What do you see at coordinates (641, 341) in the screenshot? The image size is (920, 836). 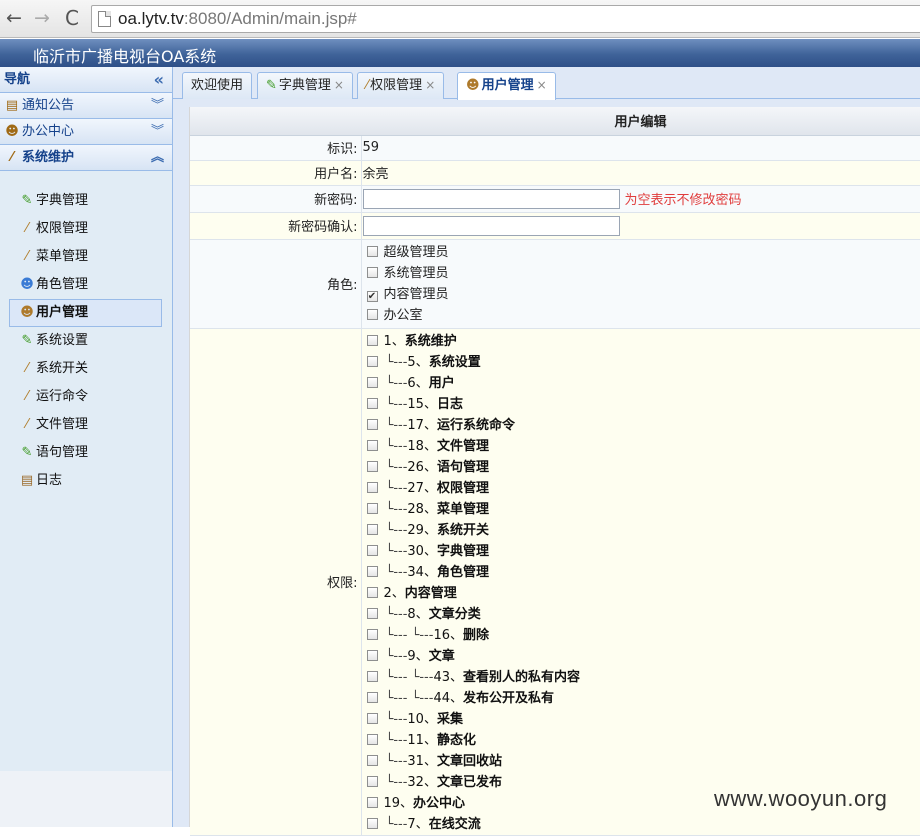 I see `permission-item: 1、系统维护` at bounding box center [641, 341].